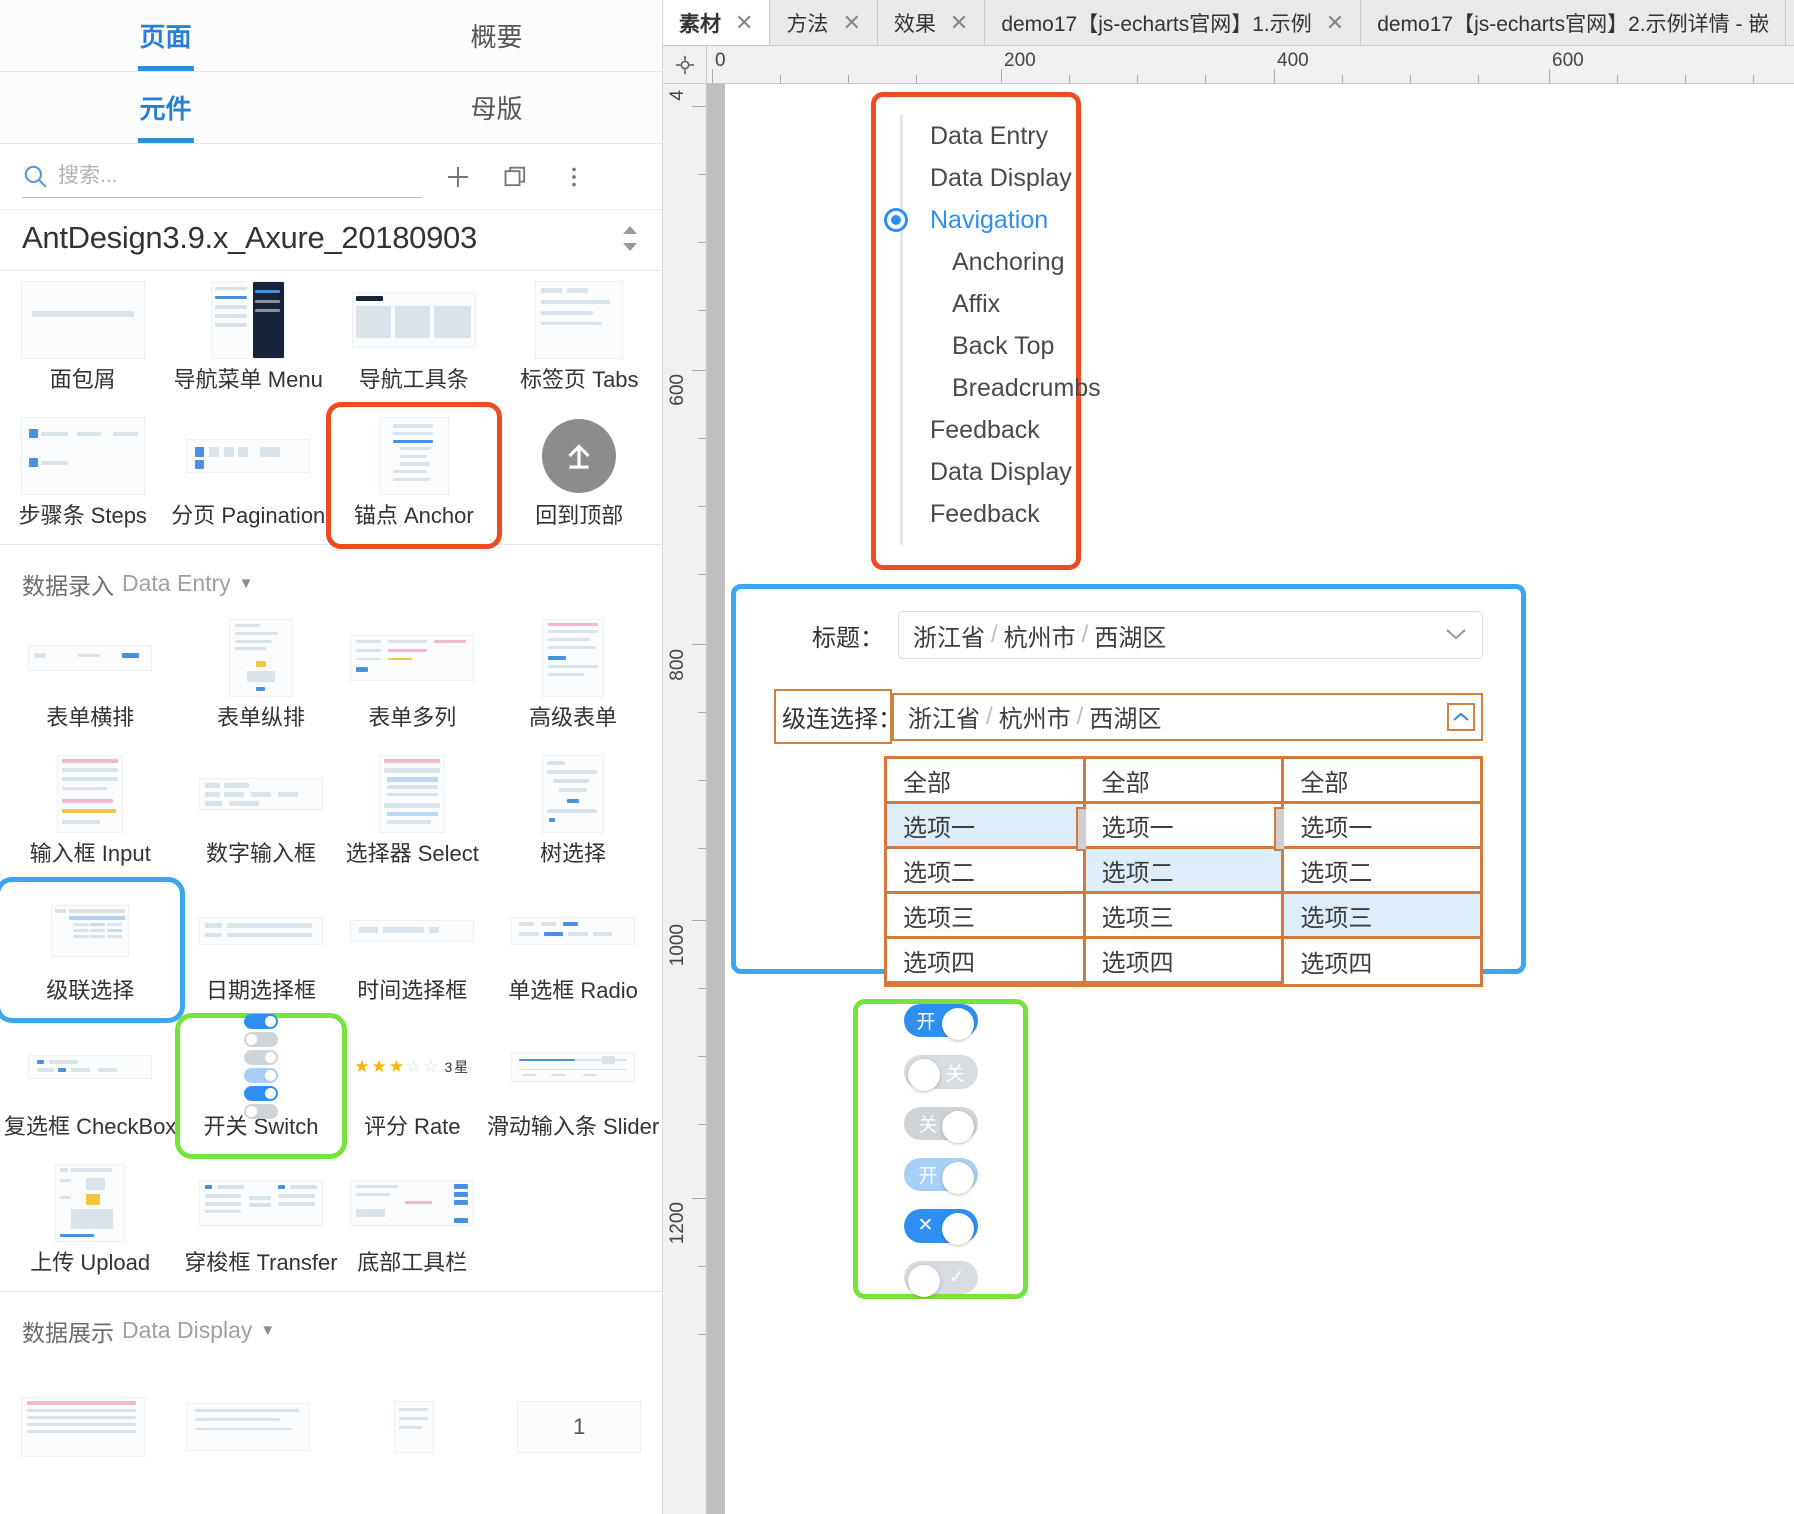 The width and height of the screenshot is (1794, 1514). I want to click on widget-item-form-h: 表单横排, so click(90, 677).